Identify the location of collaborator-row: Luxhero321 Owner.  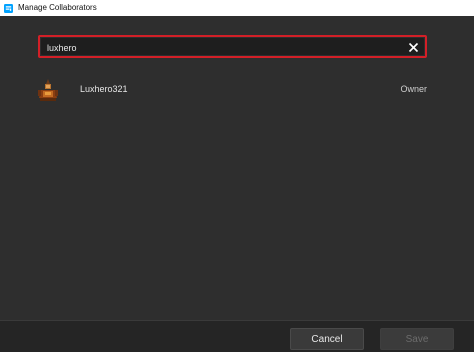
(237, 90).